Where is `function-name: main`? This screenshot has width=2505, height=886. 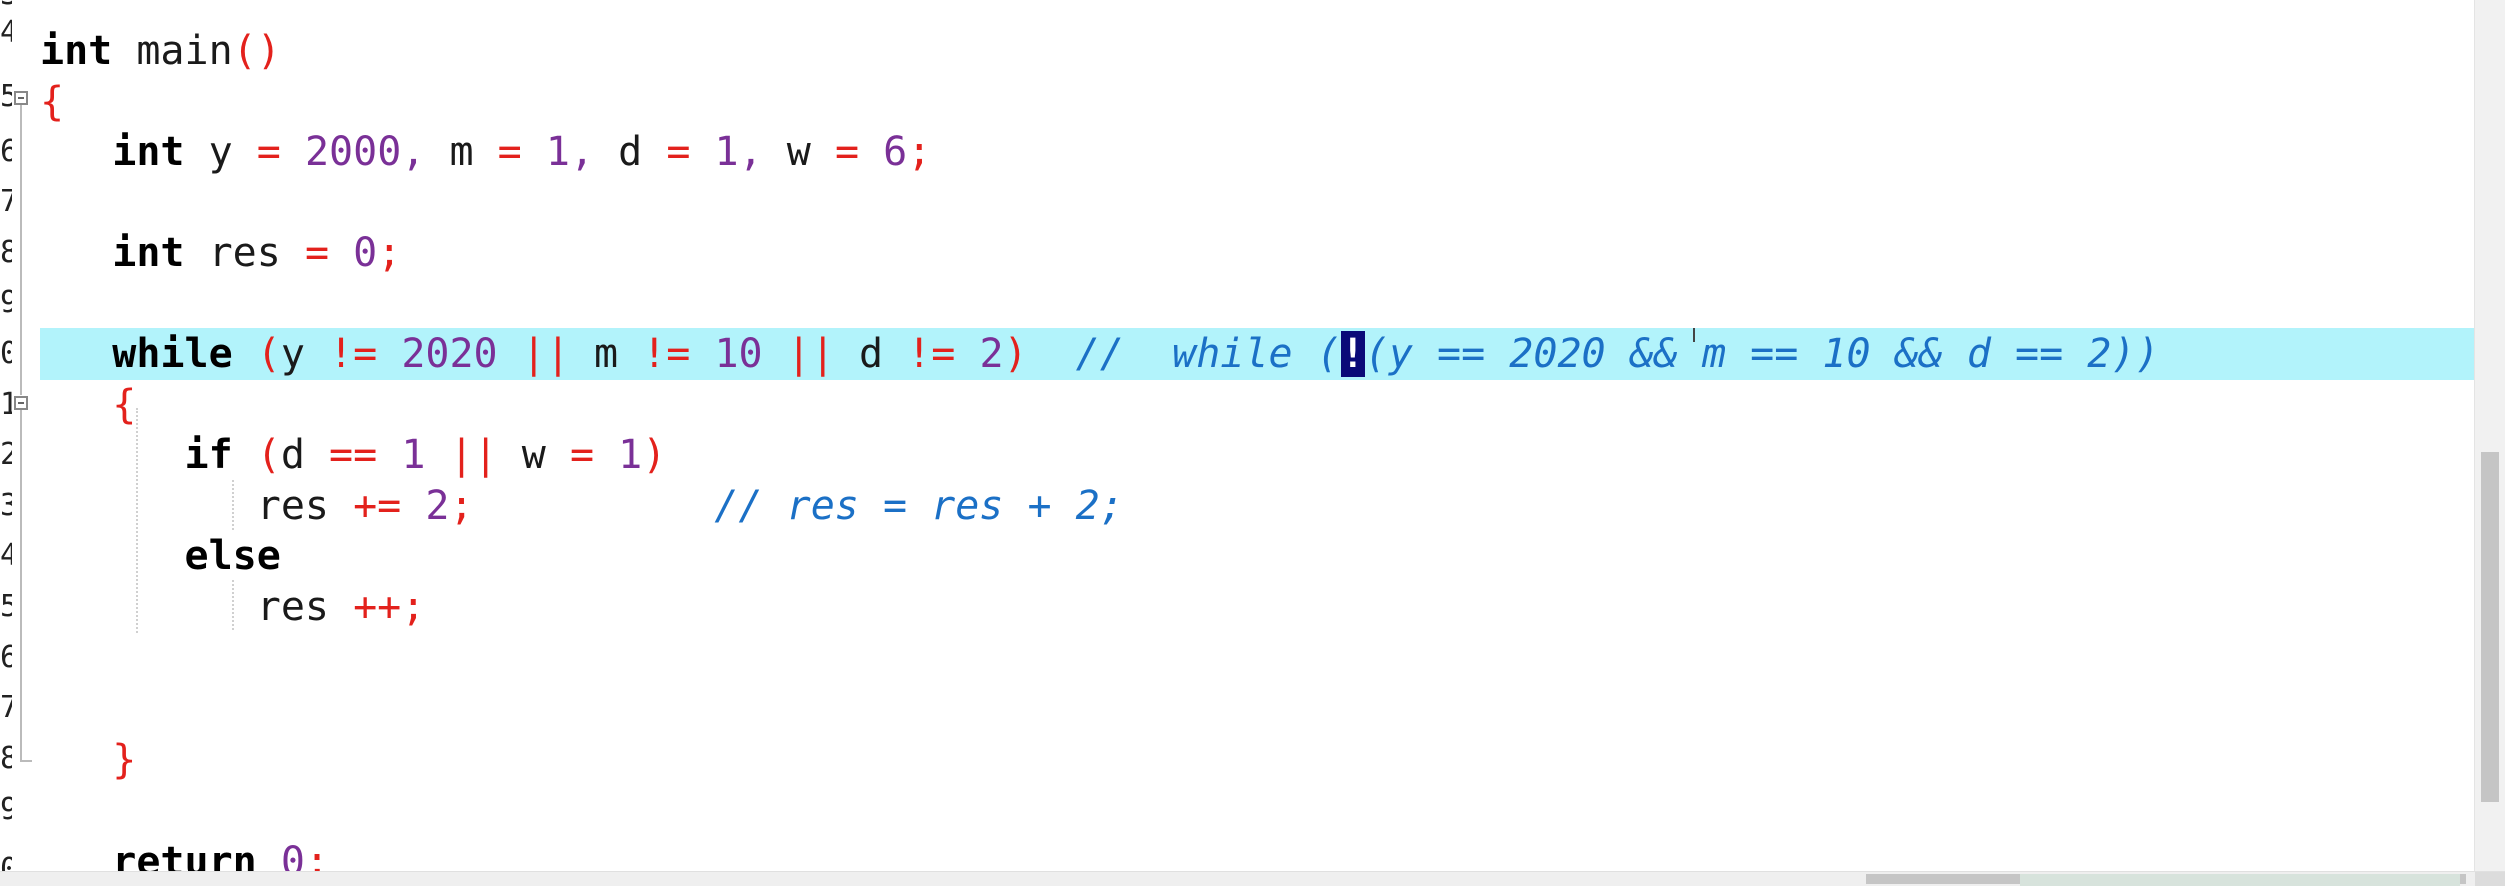 function-name: main is located at coordinates (184, 51).